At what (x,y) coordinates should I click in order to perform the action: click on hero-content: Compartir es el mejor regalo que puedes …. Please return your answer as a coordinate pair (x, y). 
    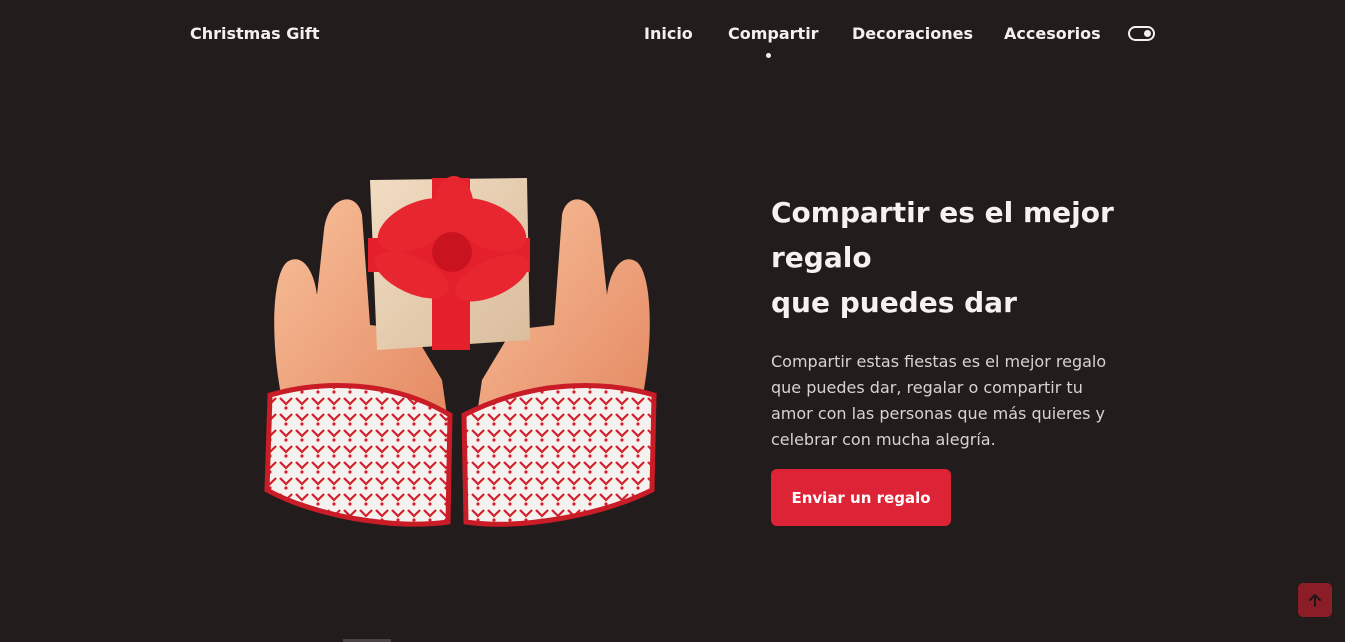
    Looking at the image, I should click on (951, 358).